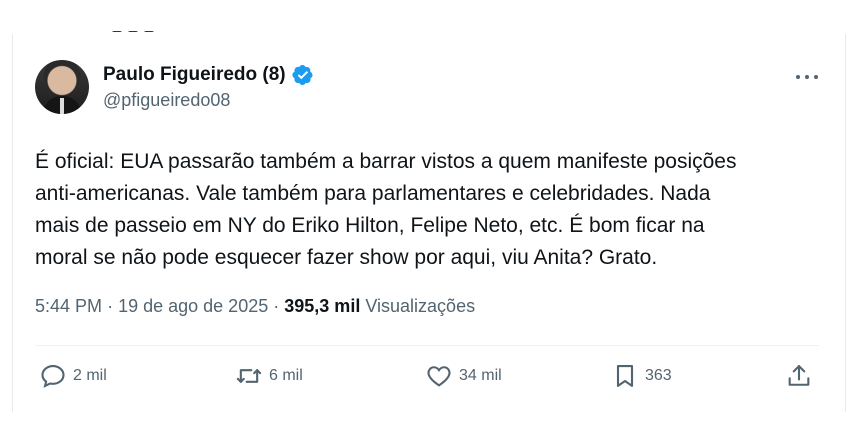 Image resolution: width=862 pixels, height=445 pixels. What do you see at coordinates (62, 87) in the screenshot?
I see `avatar` at bounding box center [62, 87].